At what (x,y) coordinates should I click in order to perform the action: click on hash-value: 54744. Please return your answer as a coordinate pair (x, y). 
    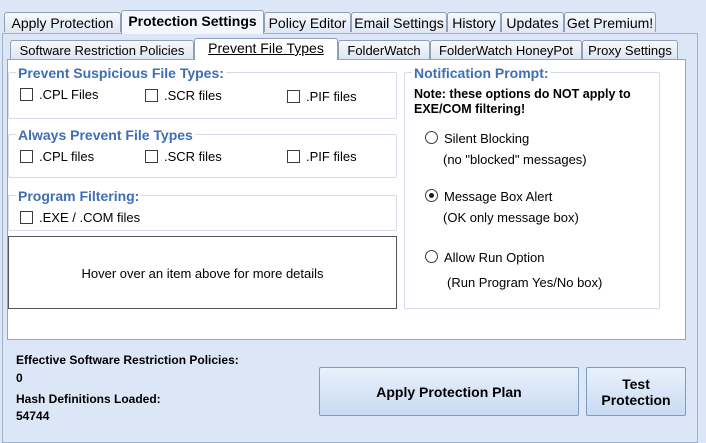
    Looking at the image, I should click on (33, 416).